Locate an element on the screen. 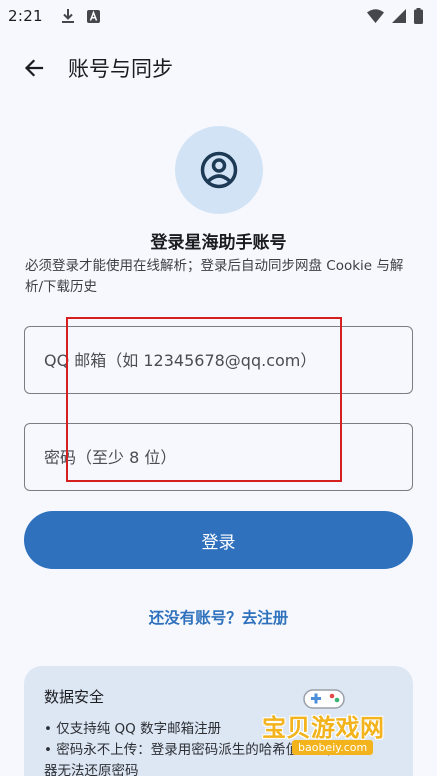 The height and width of the screenshot is (776, 437). security-item: • 仅支持纯 QQ 数字邮箱注册 is located at coordinates (133, 729).